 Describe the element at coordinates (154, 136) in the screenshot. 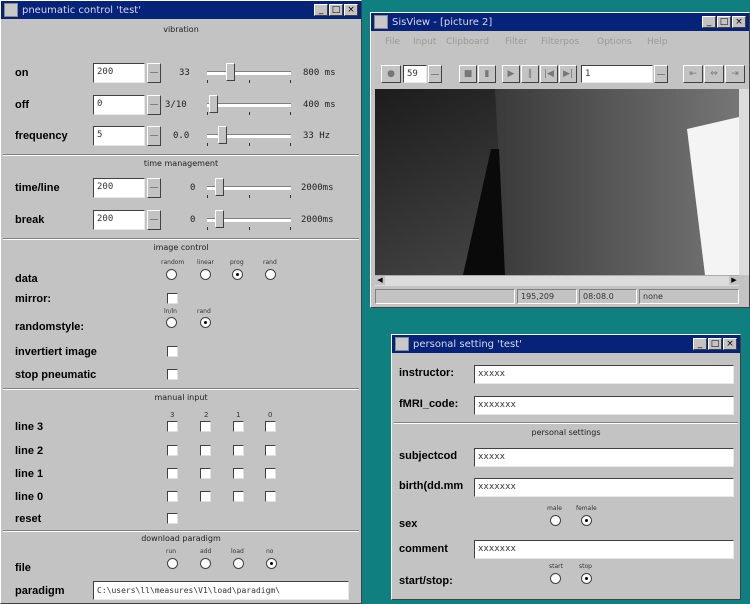

I see `frequency-spinner` at that location.